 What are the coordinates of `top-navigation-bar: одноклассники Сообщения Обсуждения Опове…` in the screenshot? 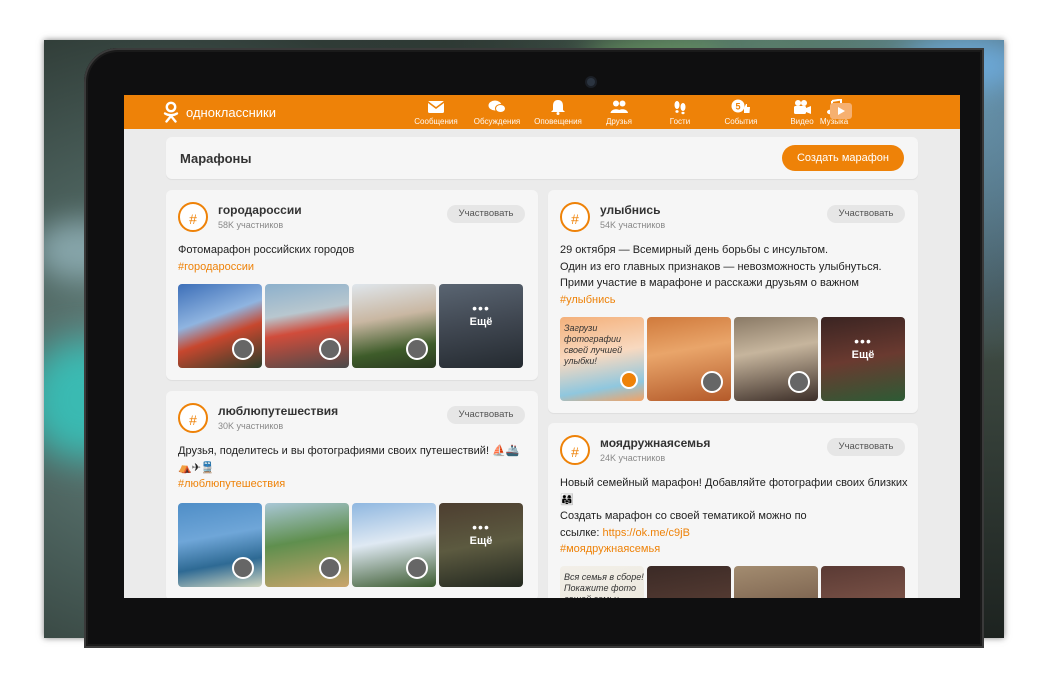 It's located at (542, 112).